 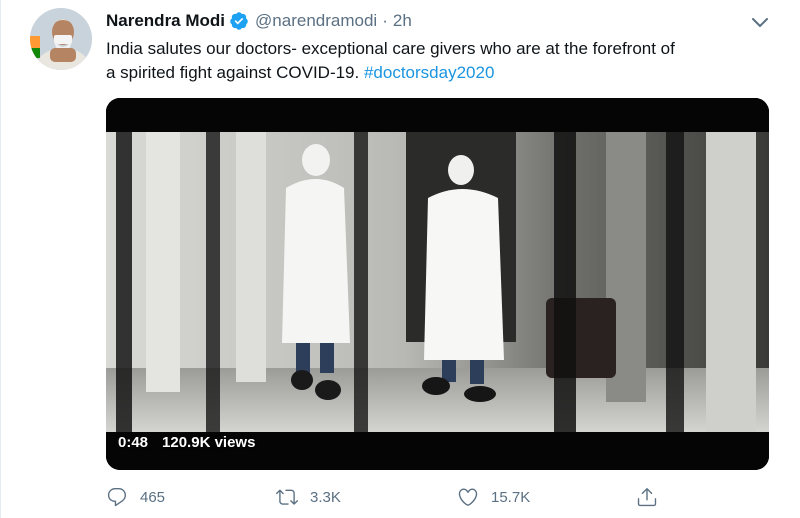 I want to click on tweet-text-body: a spirited fight against COVID-19., so click(x=235, y=72).